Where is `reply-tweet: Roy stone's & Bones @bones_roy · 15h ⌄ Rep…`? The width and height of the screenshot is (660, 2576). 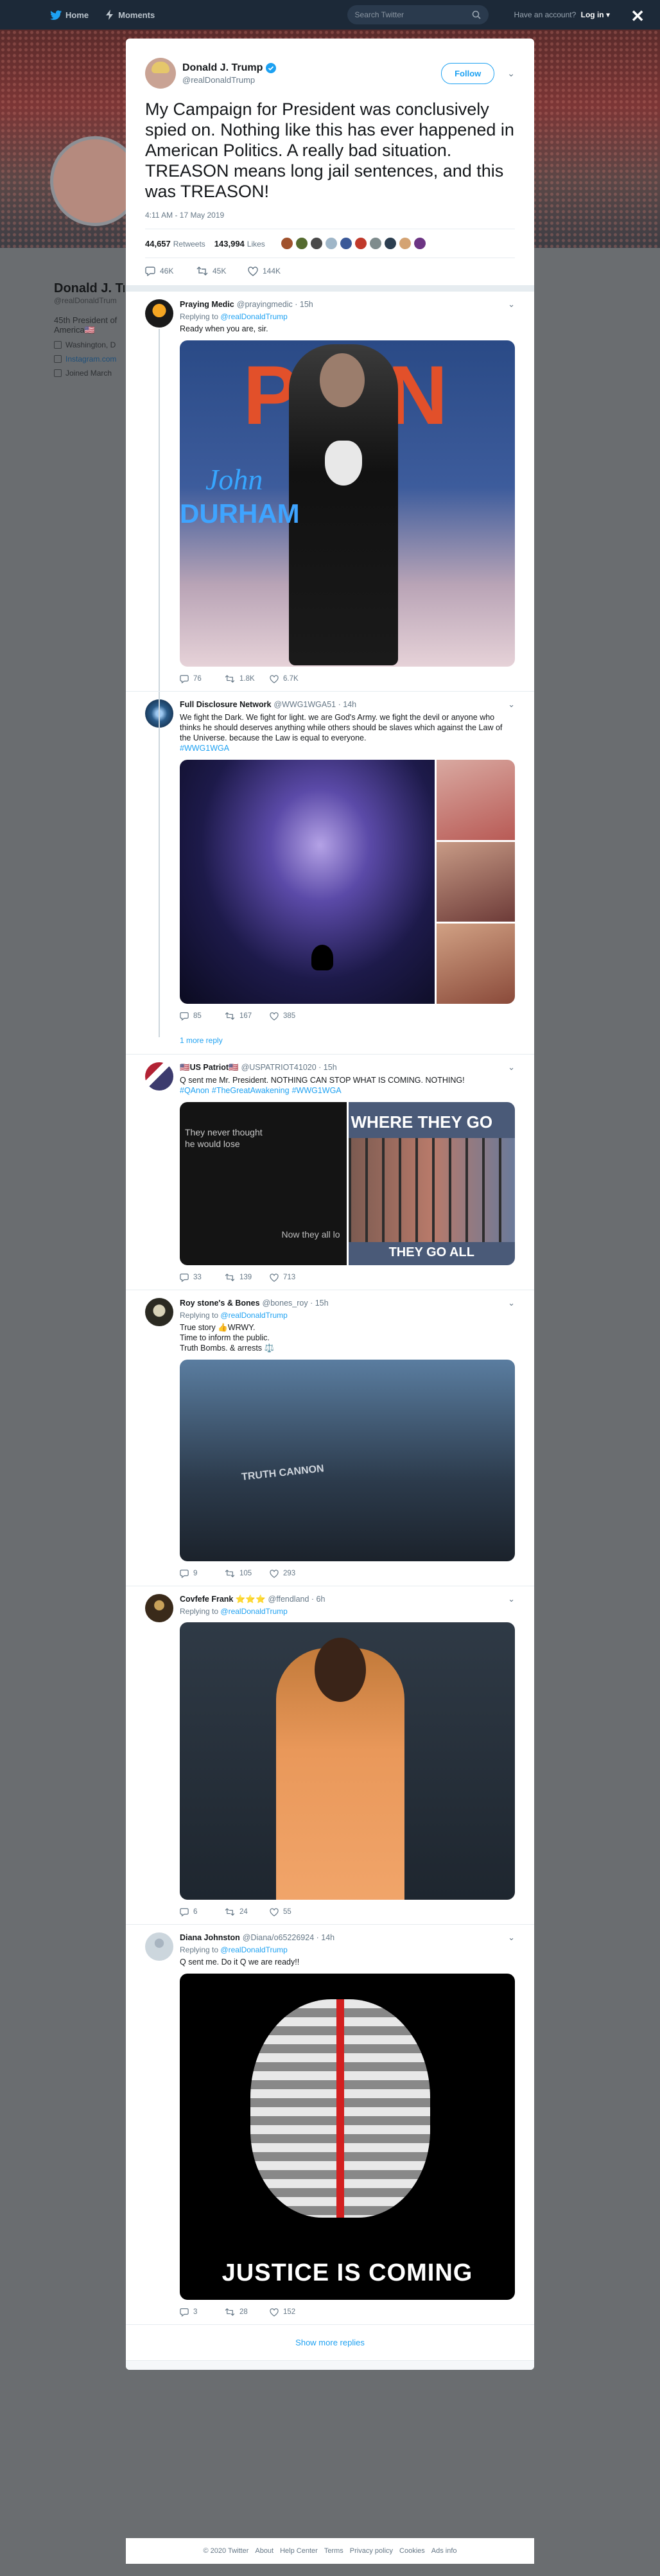
reply-tweet: Roy stone's & Bones @bones_roy · 15h ⌄ Rep… is located at coordinates (330, 1438).